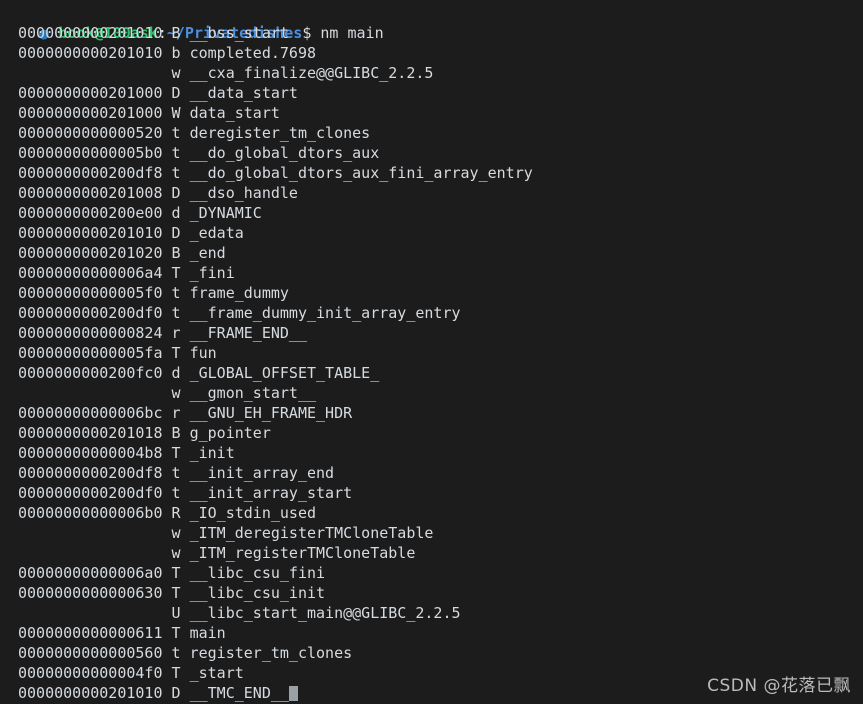  I want to click on symbol-row: 0000000000000630 T __libc_csu_init, so click(172, 593).